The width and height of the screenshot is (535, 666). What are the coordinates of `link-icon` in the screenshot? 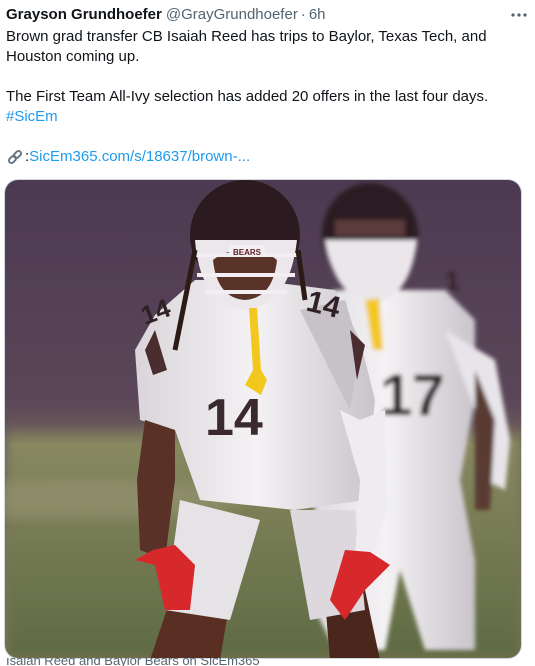 It's located at (15, 157).